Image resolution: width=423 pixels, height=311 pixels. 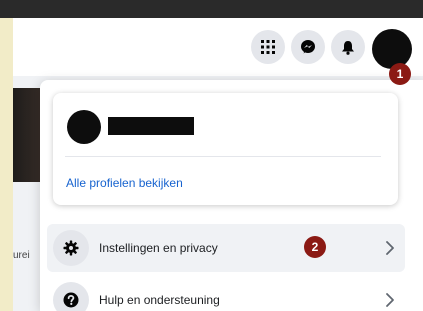 What do you see at coordinates (71, 300) in the screenshot?
I see `question-icon` at bounding box center [71, 300].